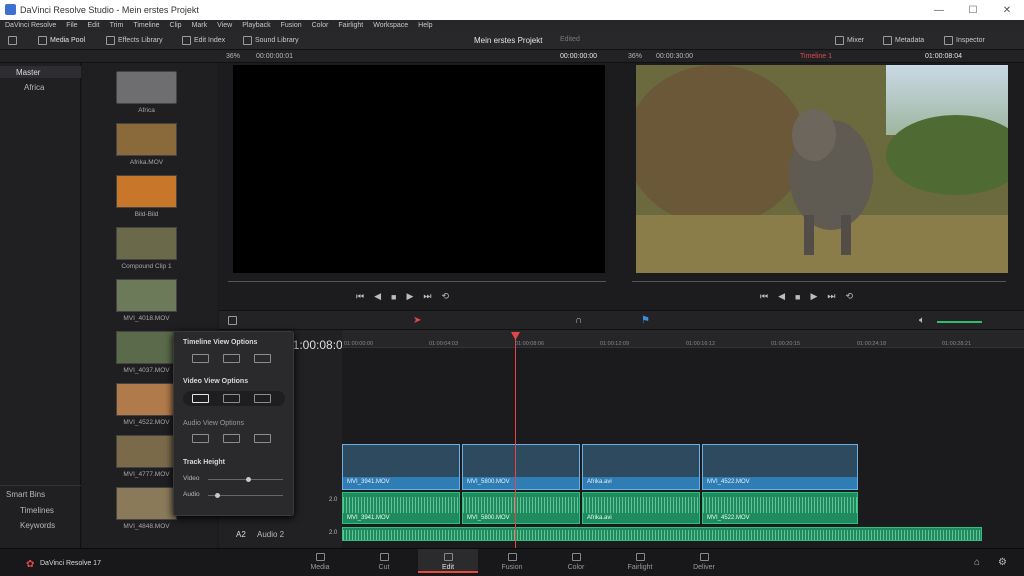 The height and width of the screenshot is (576, 1024). What do you see at coordinates (401, 508) in the screenshot?
I see `audio-clip: MVI_3941.MOV` at bounding box center [401, 508].